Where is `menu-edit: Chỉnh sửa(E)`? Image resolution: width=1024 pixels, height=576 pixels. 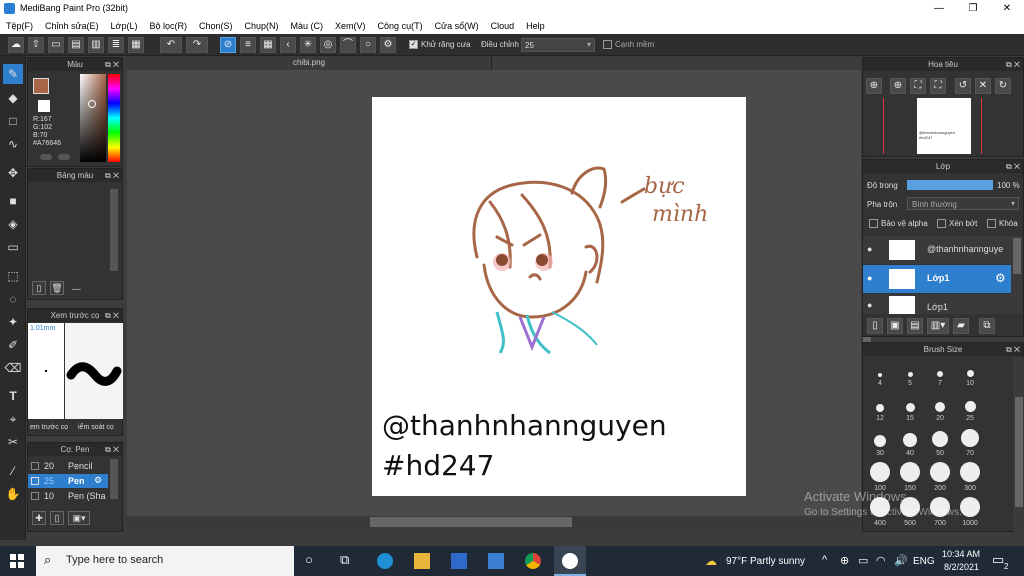 menu-edit: Chỉnh sửa(E) is located at coordinates (72, 26).